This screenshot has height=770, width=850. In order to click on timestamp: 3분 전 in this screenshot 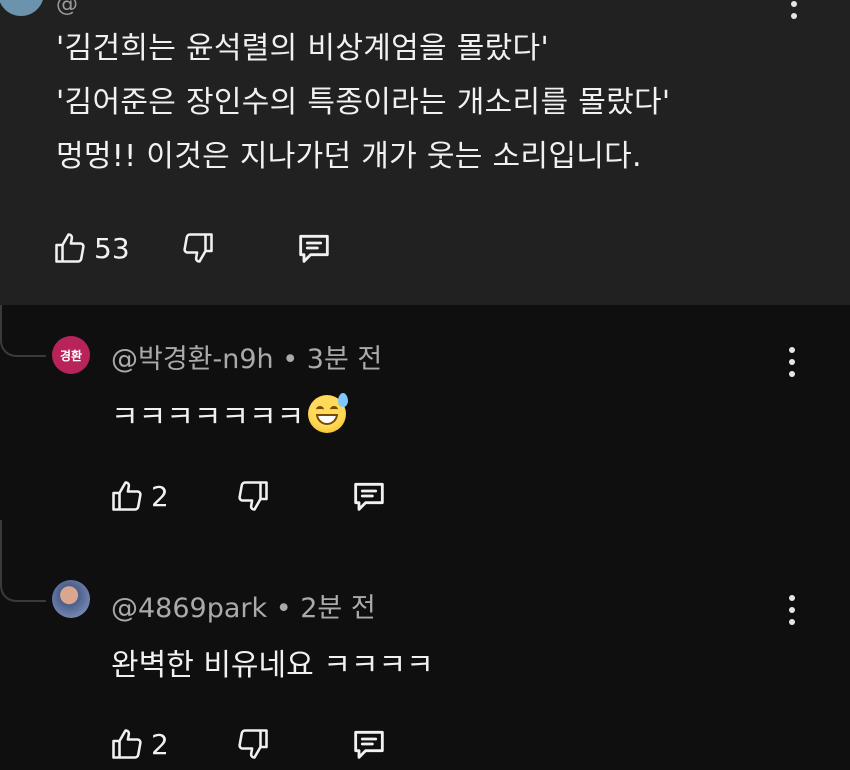, I will do `click(344, 359)`.